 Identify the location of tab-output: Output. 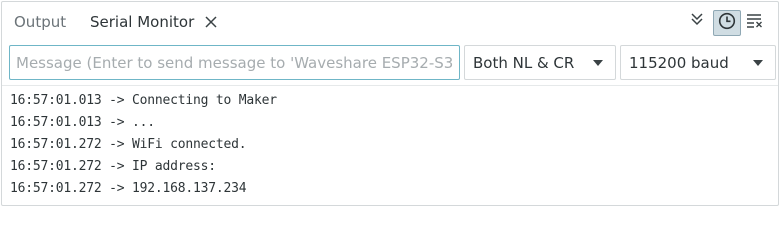
(40, 22).